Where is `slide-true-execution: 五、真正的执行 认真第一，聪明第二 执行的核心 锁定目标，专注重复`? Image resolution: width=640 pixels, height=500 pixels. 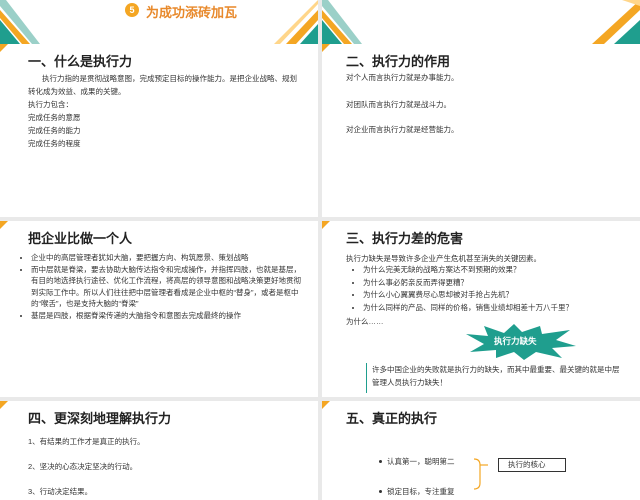 slide-true-execution: 五、真正的执行 认真第一，聪明第二 执行的核心 锁定目标，专注重复 is located at coordinates (481, 450).